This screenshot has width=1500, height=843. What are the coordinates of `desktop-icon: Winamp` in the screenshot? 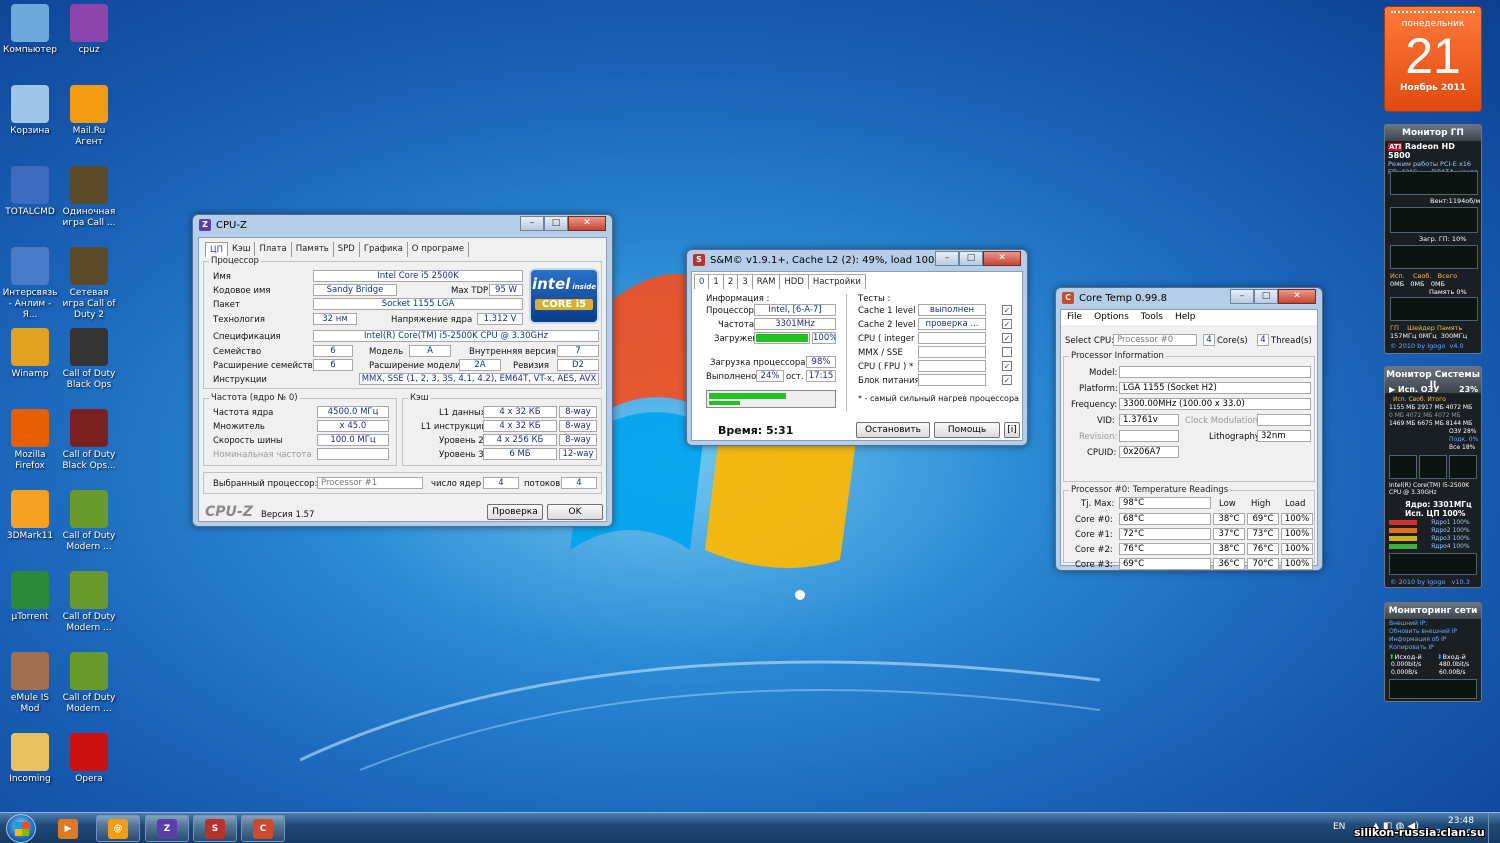 It's located at (30, 354).